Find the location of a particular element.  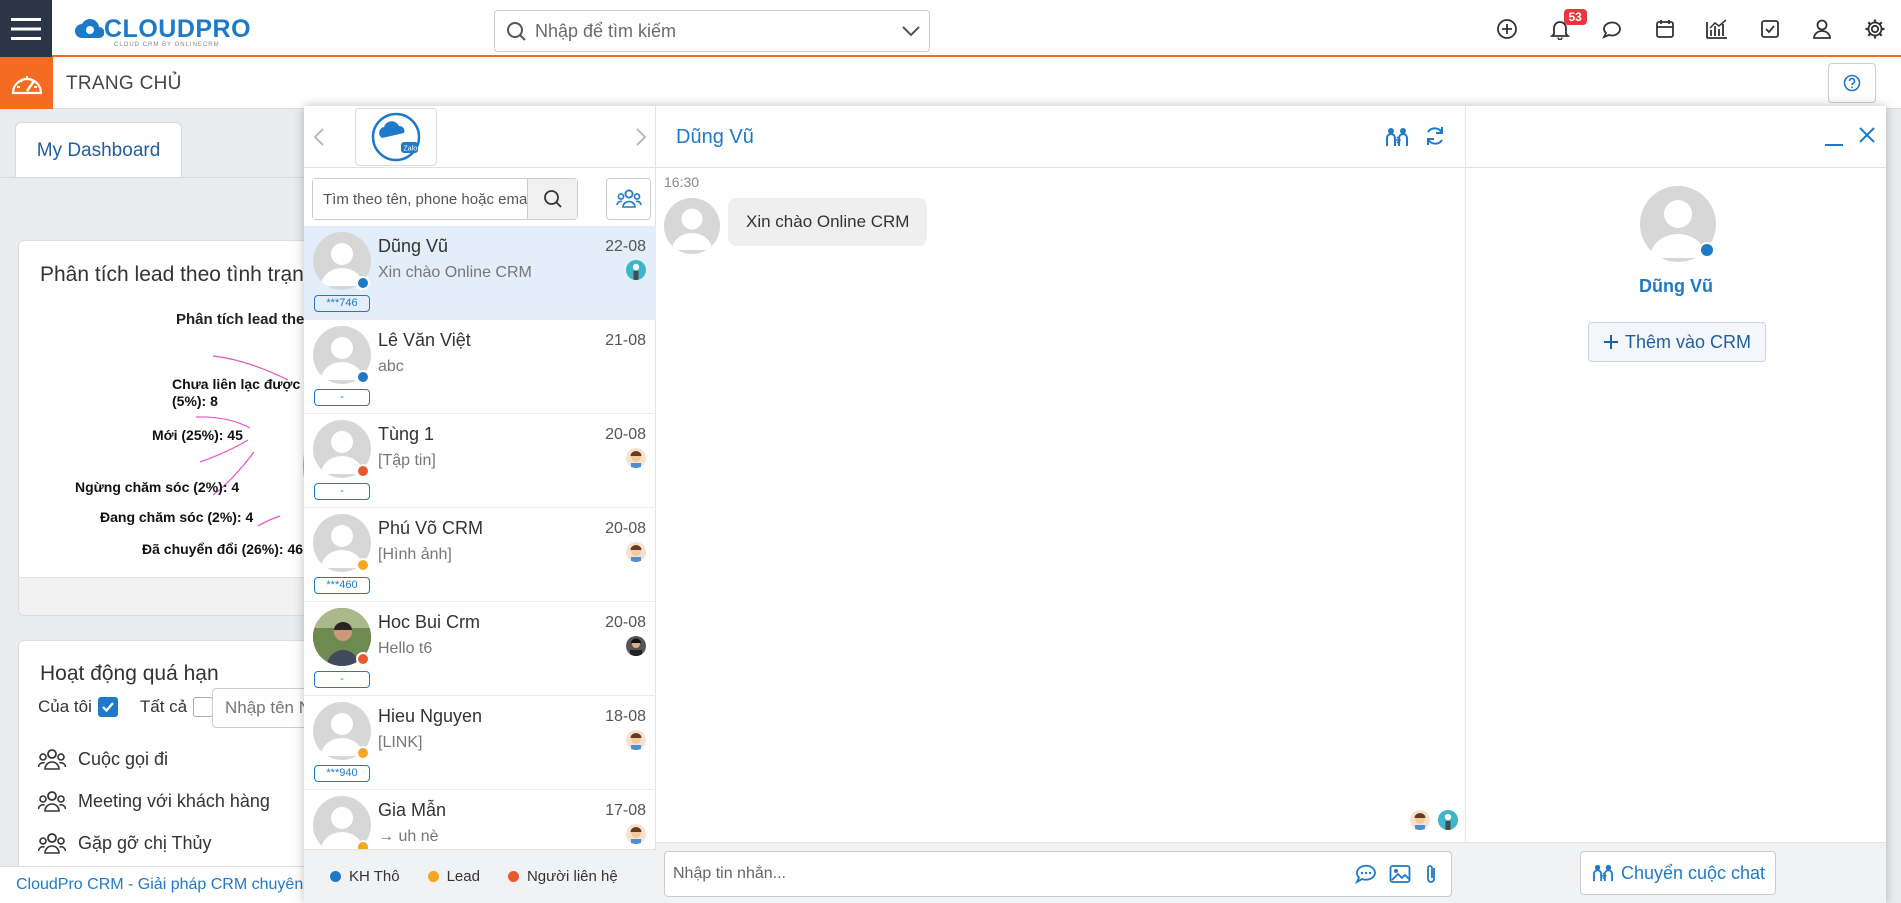

assign-users-icon is located at coordinates (1397, 137).